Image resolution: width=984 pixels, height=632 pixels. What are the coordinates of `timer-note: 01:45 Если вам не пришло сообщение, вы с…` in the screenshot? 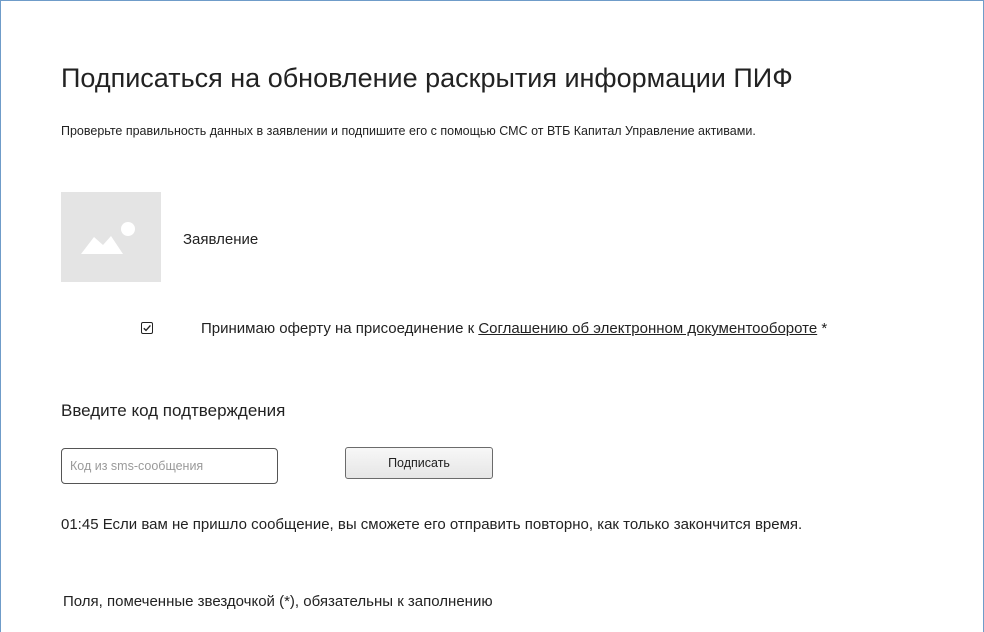 It's located at (471, 525).